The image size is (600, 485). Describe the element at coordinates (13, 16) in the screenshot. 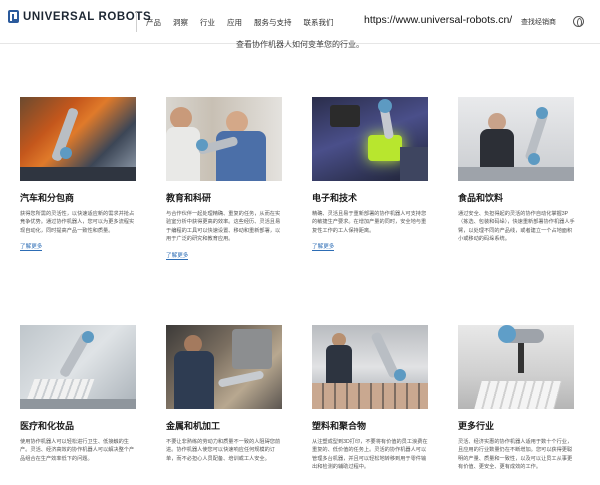

I see `ur-logo-icon` at that location.